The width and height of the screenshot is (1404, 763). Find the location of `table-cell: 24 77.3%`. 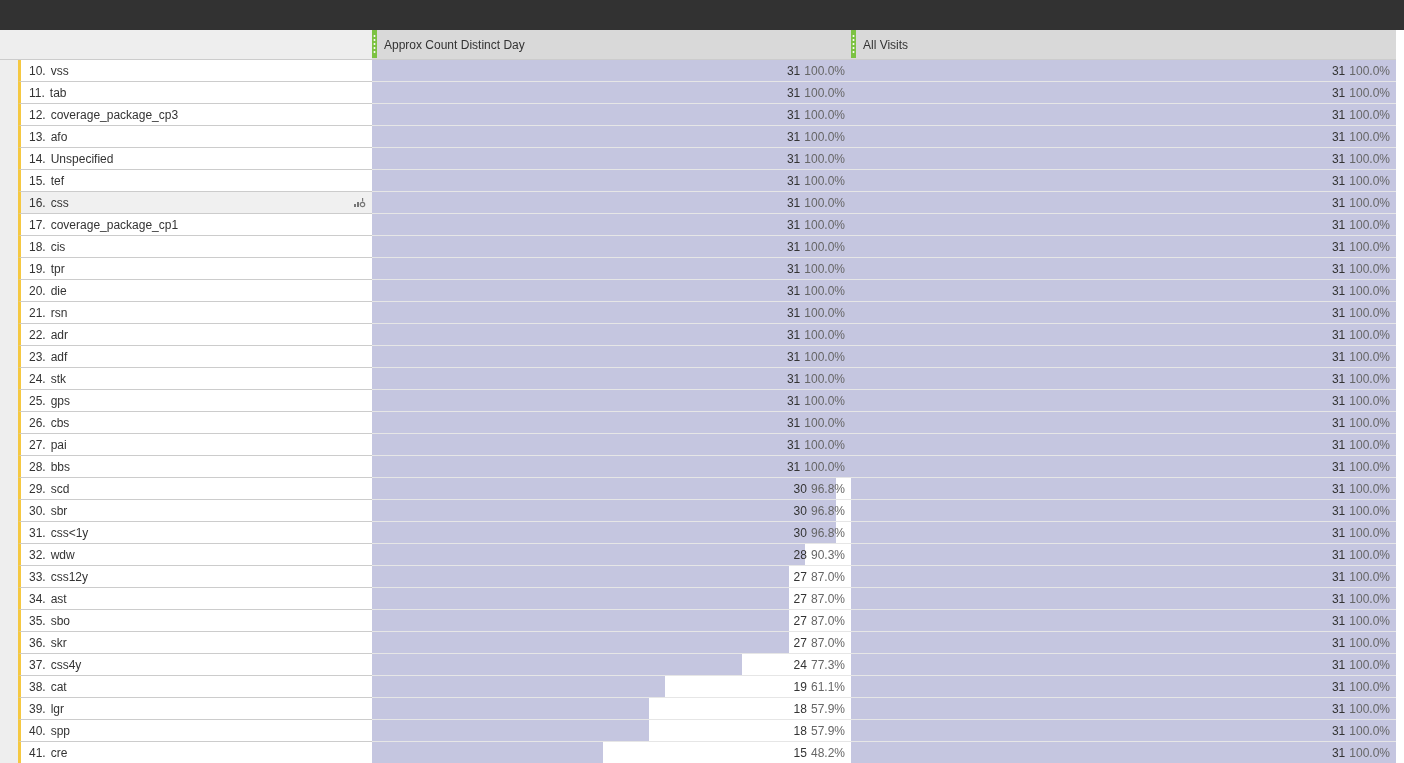

table-cell: 24 77.3% is located at coordinates (611, 665).